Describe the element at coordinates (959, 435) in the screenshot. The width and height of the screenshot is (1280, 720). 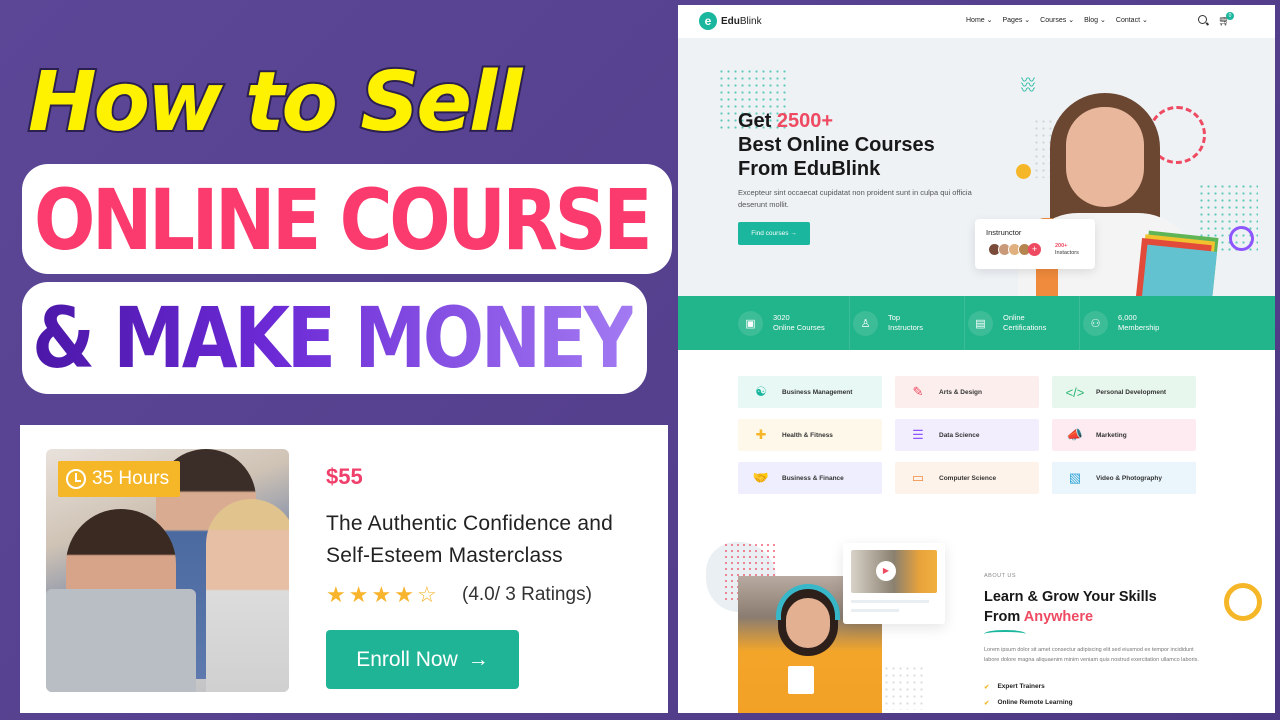
I see `category-label: Data Science` at that location.